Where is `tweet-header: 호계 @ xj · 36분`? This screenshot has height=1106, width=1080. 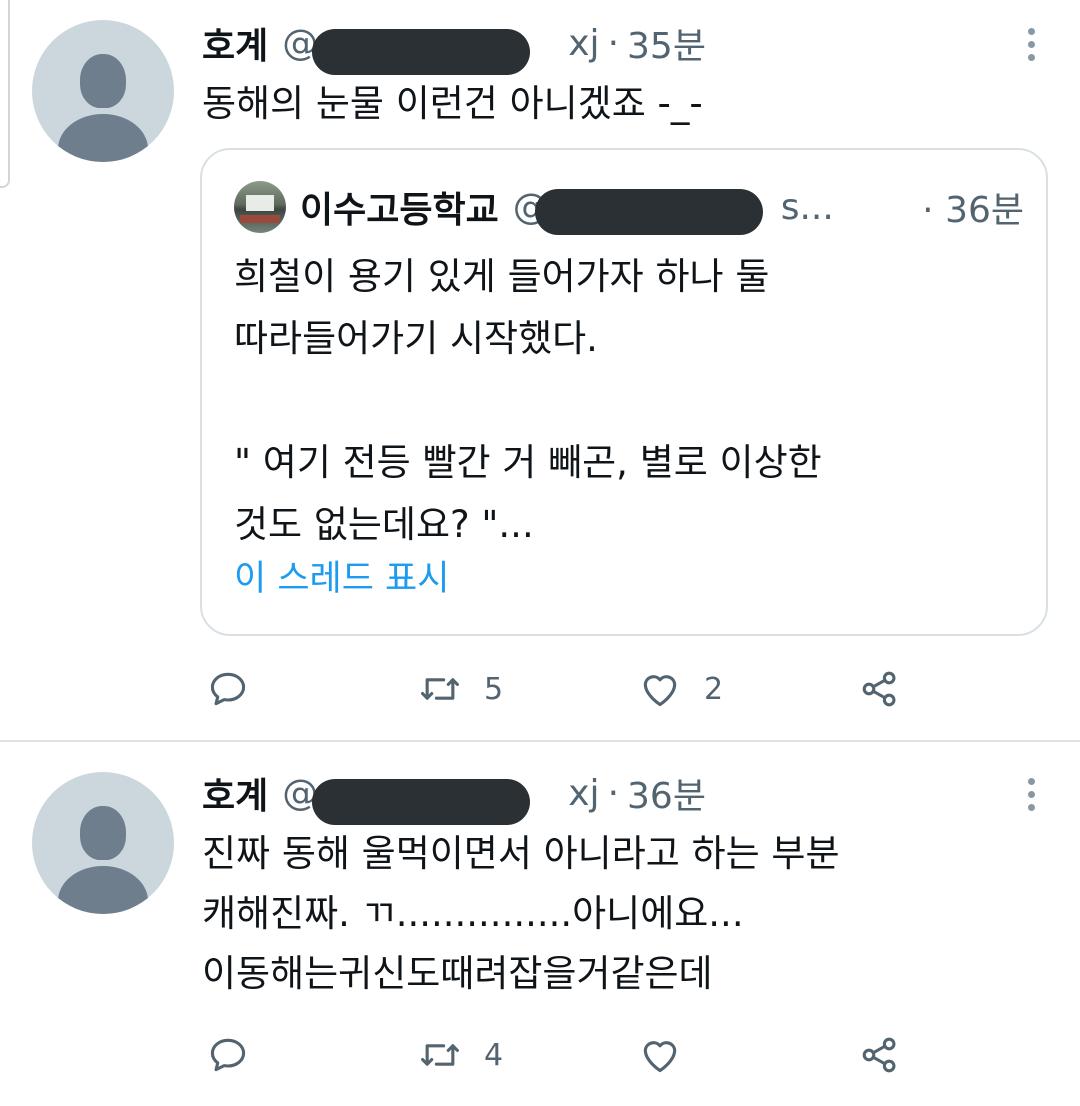 tweet-header: 호계 @ xj · 36분 is located at coordinates (454, 796).